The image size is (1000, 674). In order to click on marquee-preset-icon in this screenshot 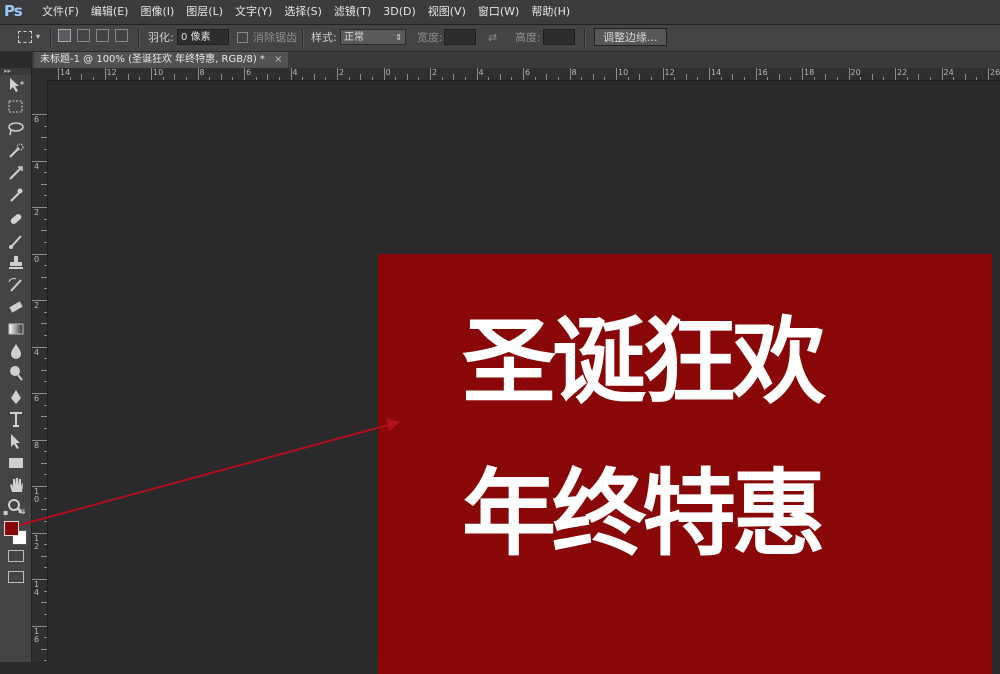, I will do `click(25, 37)`.